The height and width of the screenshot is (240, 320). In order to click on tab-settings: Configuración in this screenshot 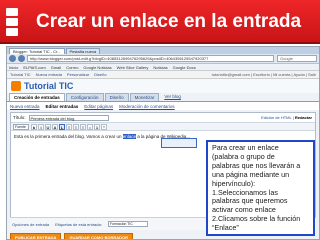, I will do `click(84, 97)`.